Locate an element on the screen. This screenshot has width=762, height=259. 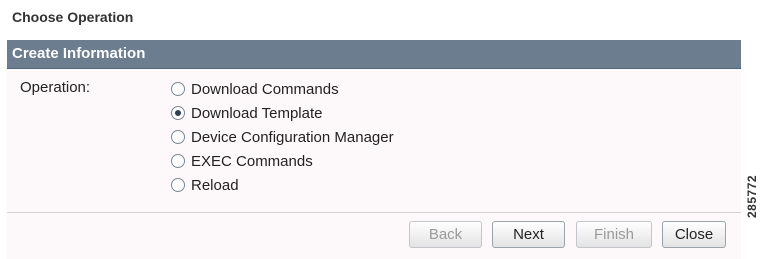
radio-button-checked is located at coordinates (178, 113).